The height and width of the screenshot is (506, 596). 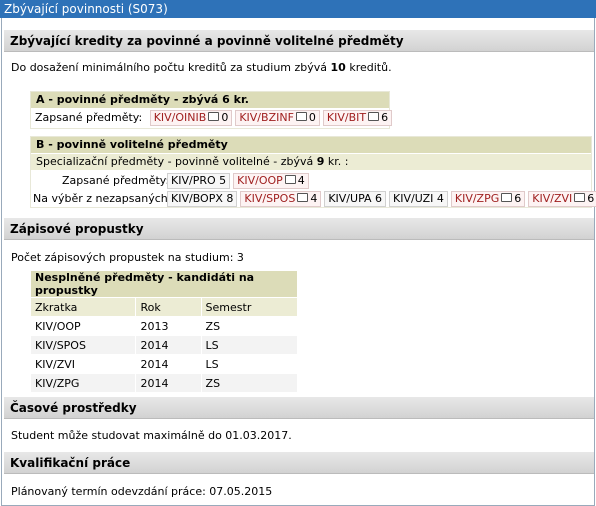 What do you see at coordinates (477, 198) in the screenshot?
I see `course-code: KIV/ZPG` at bounding box center [477, 198].